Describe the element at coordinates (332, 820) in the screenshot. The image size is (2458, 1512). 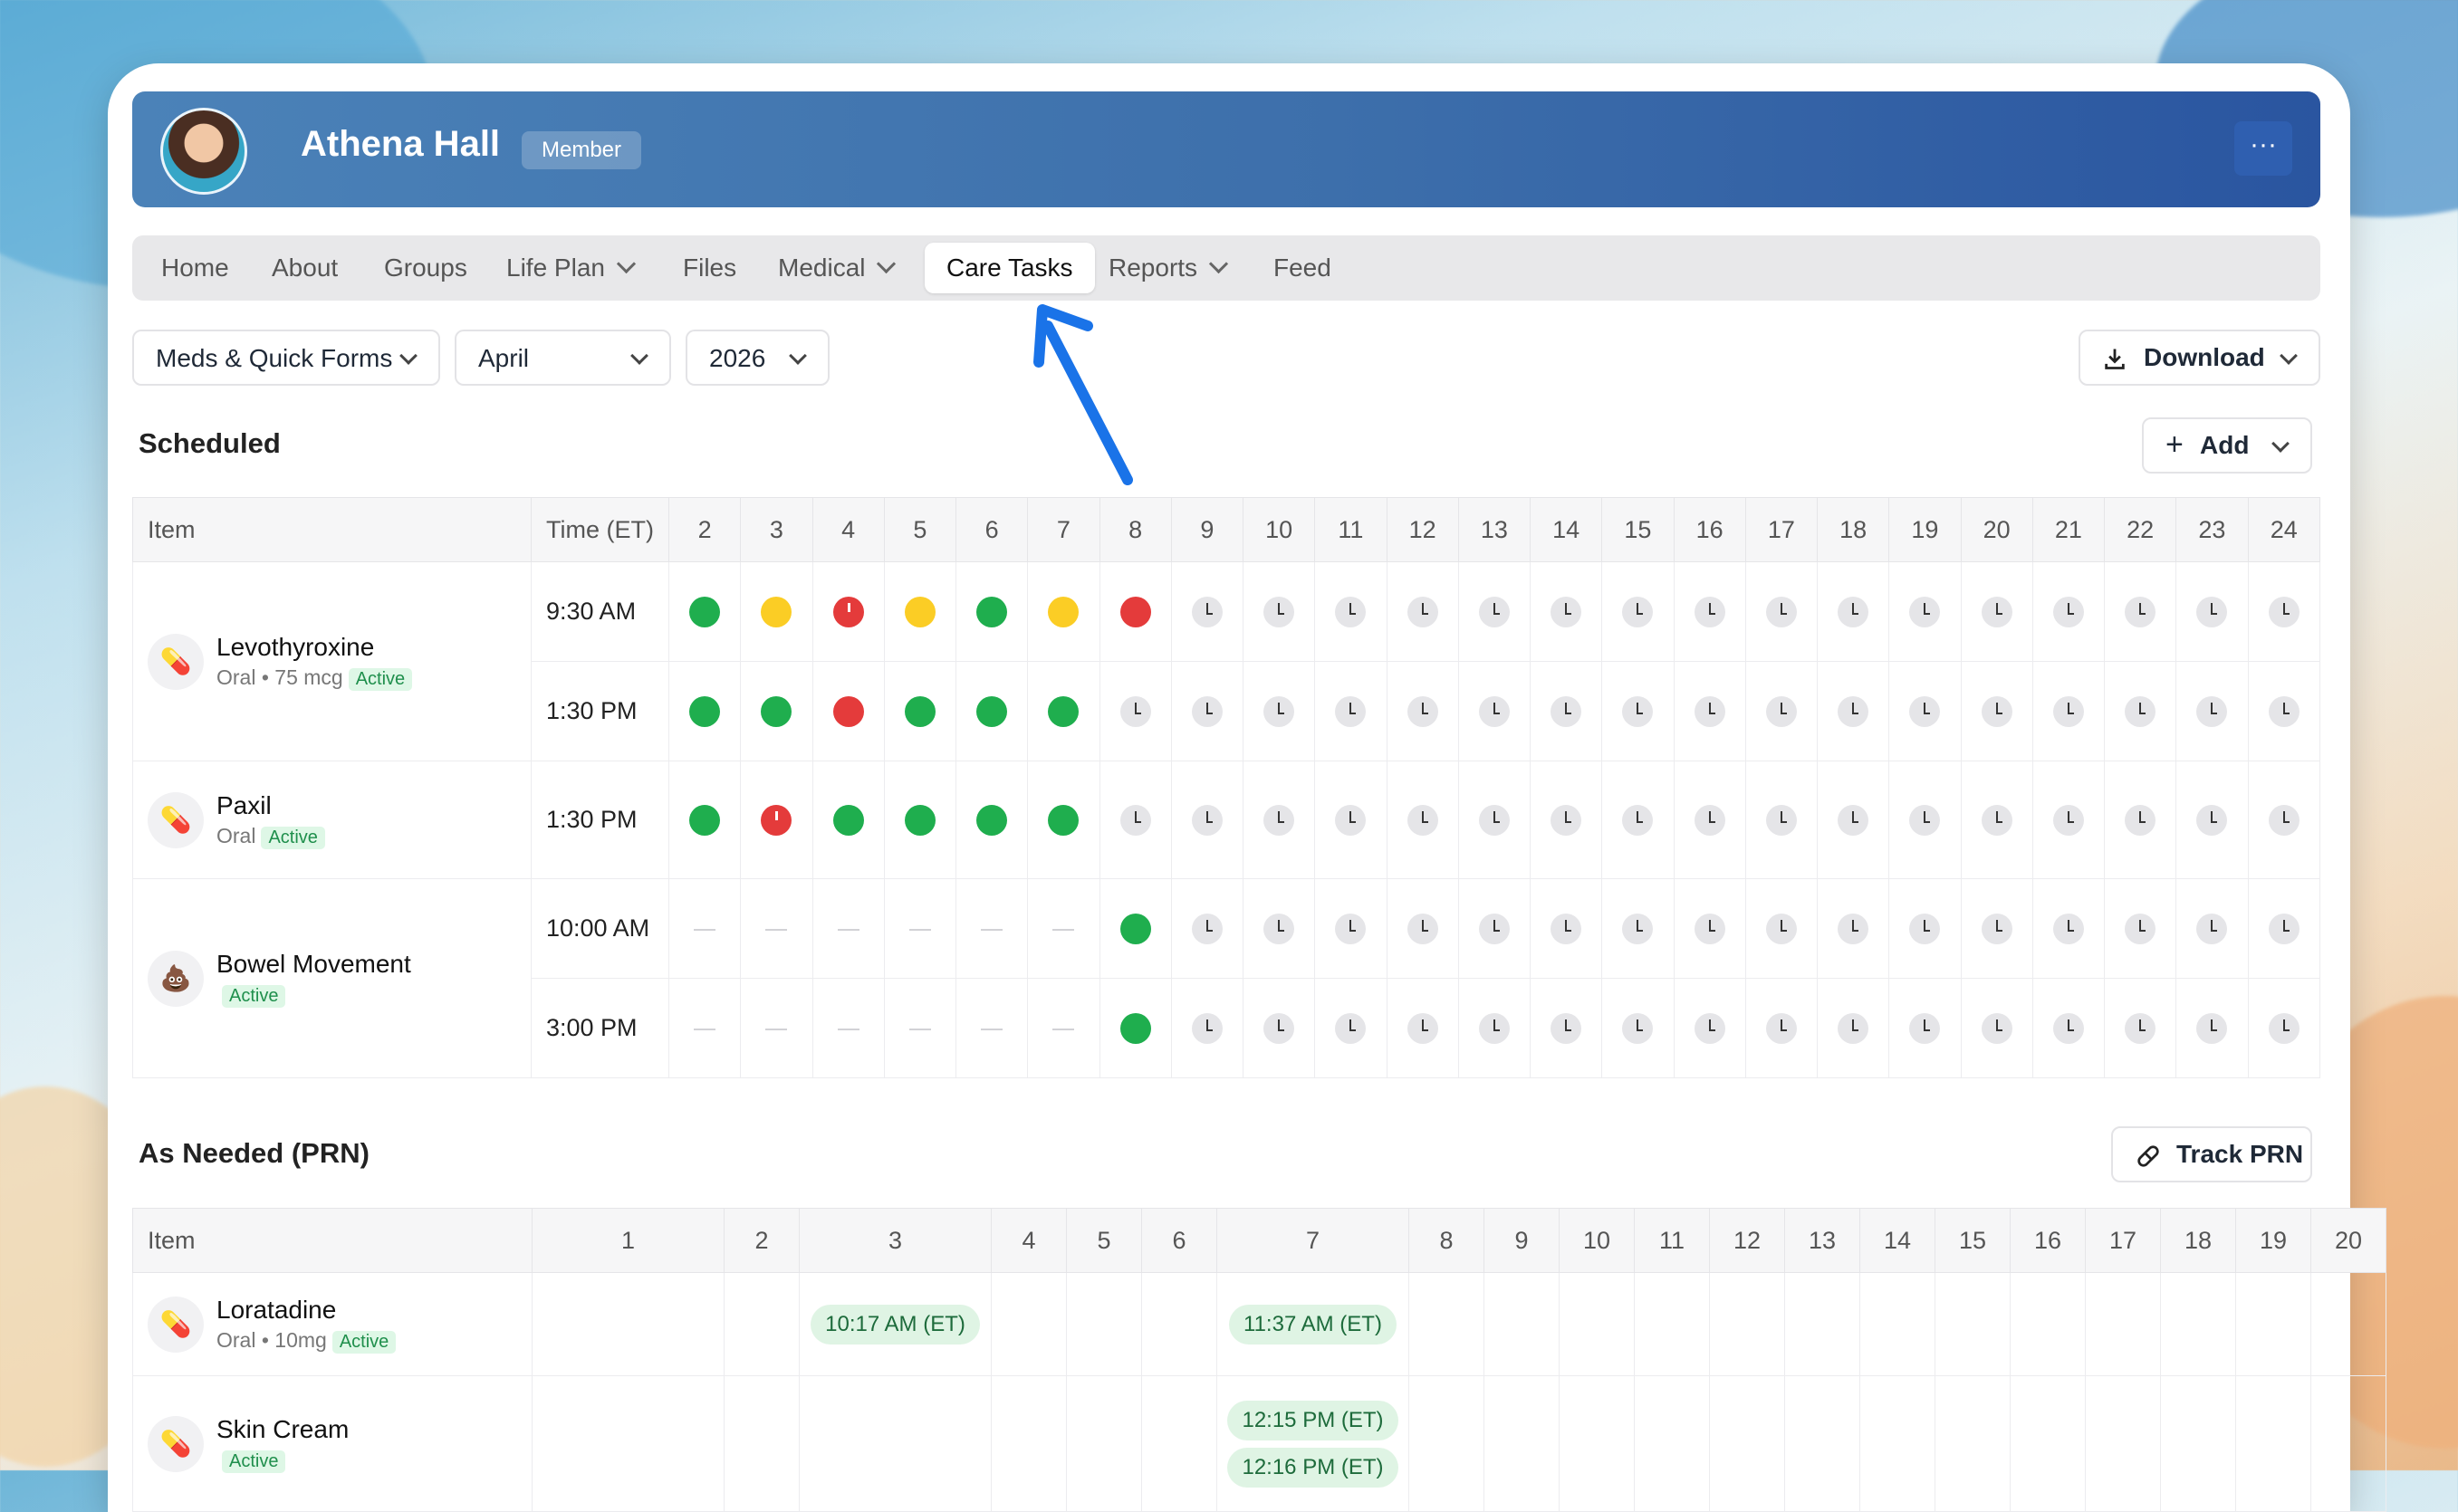
I see `item-cell: 💊 Paxil Oral Active` at that location.